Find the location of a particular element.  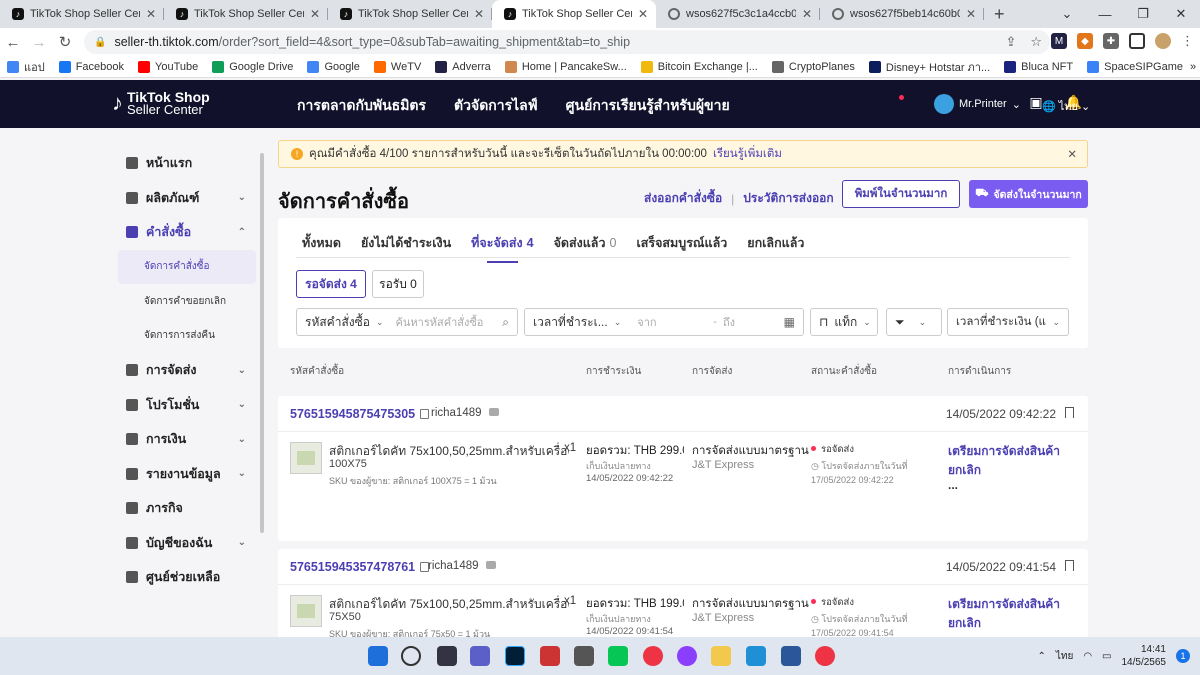

line-icon is located at coordinates (618, 656).